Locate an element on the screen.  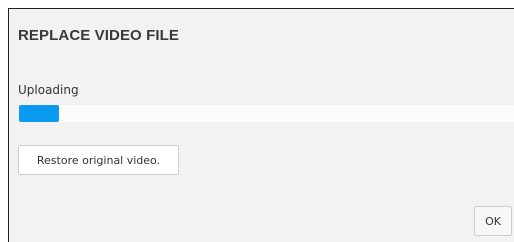
dialog-title: REPLACE VIDEO FILE is located at coordinates (98, 35).